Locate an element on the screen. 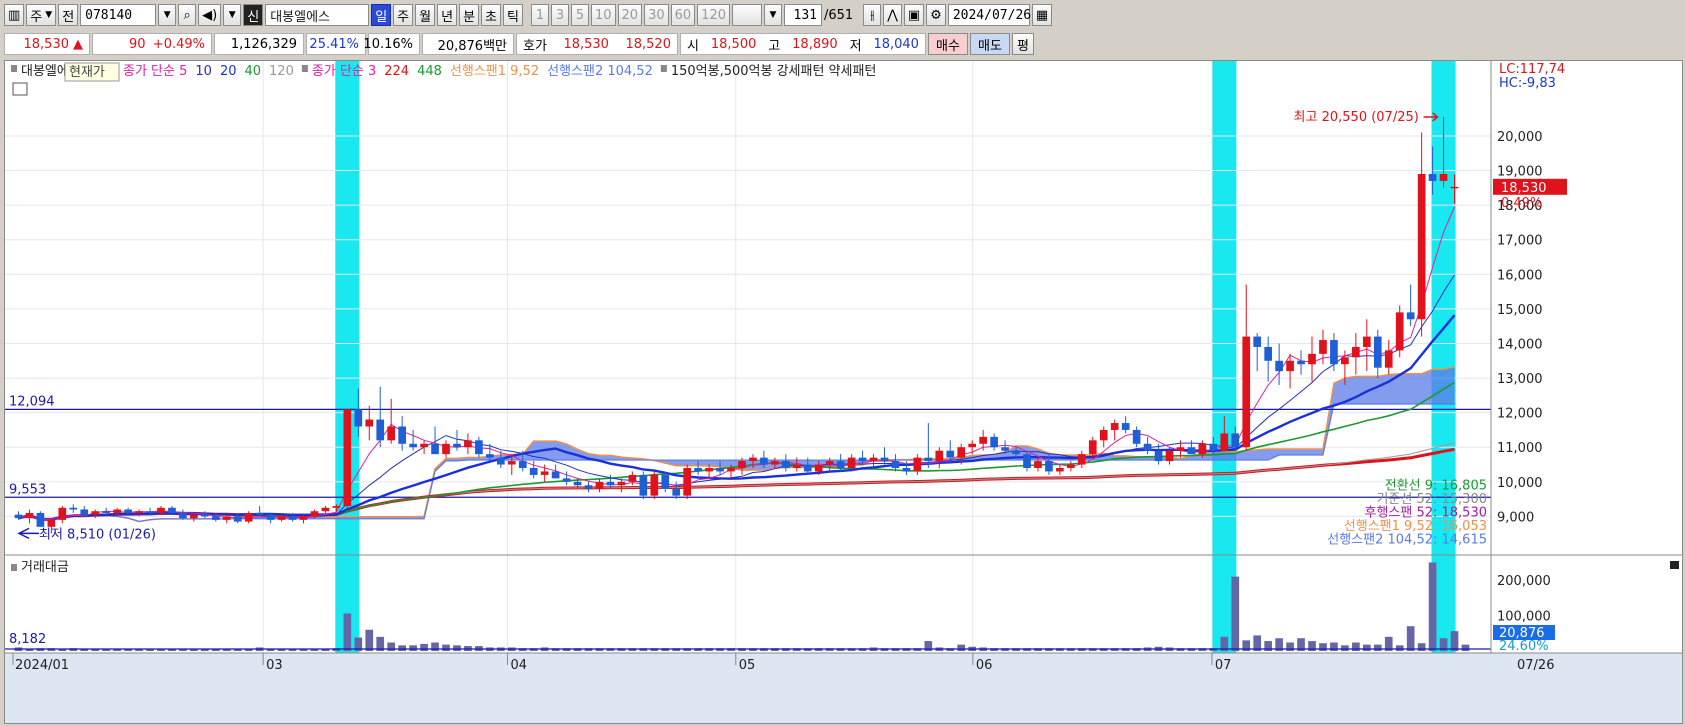 This screenshot has height=726, width=1685. market-select: 주 ▼ is located at coordinates (41, 15).